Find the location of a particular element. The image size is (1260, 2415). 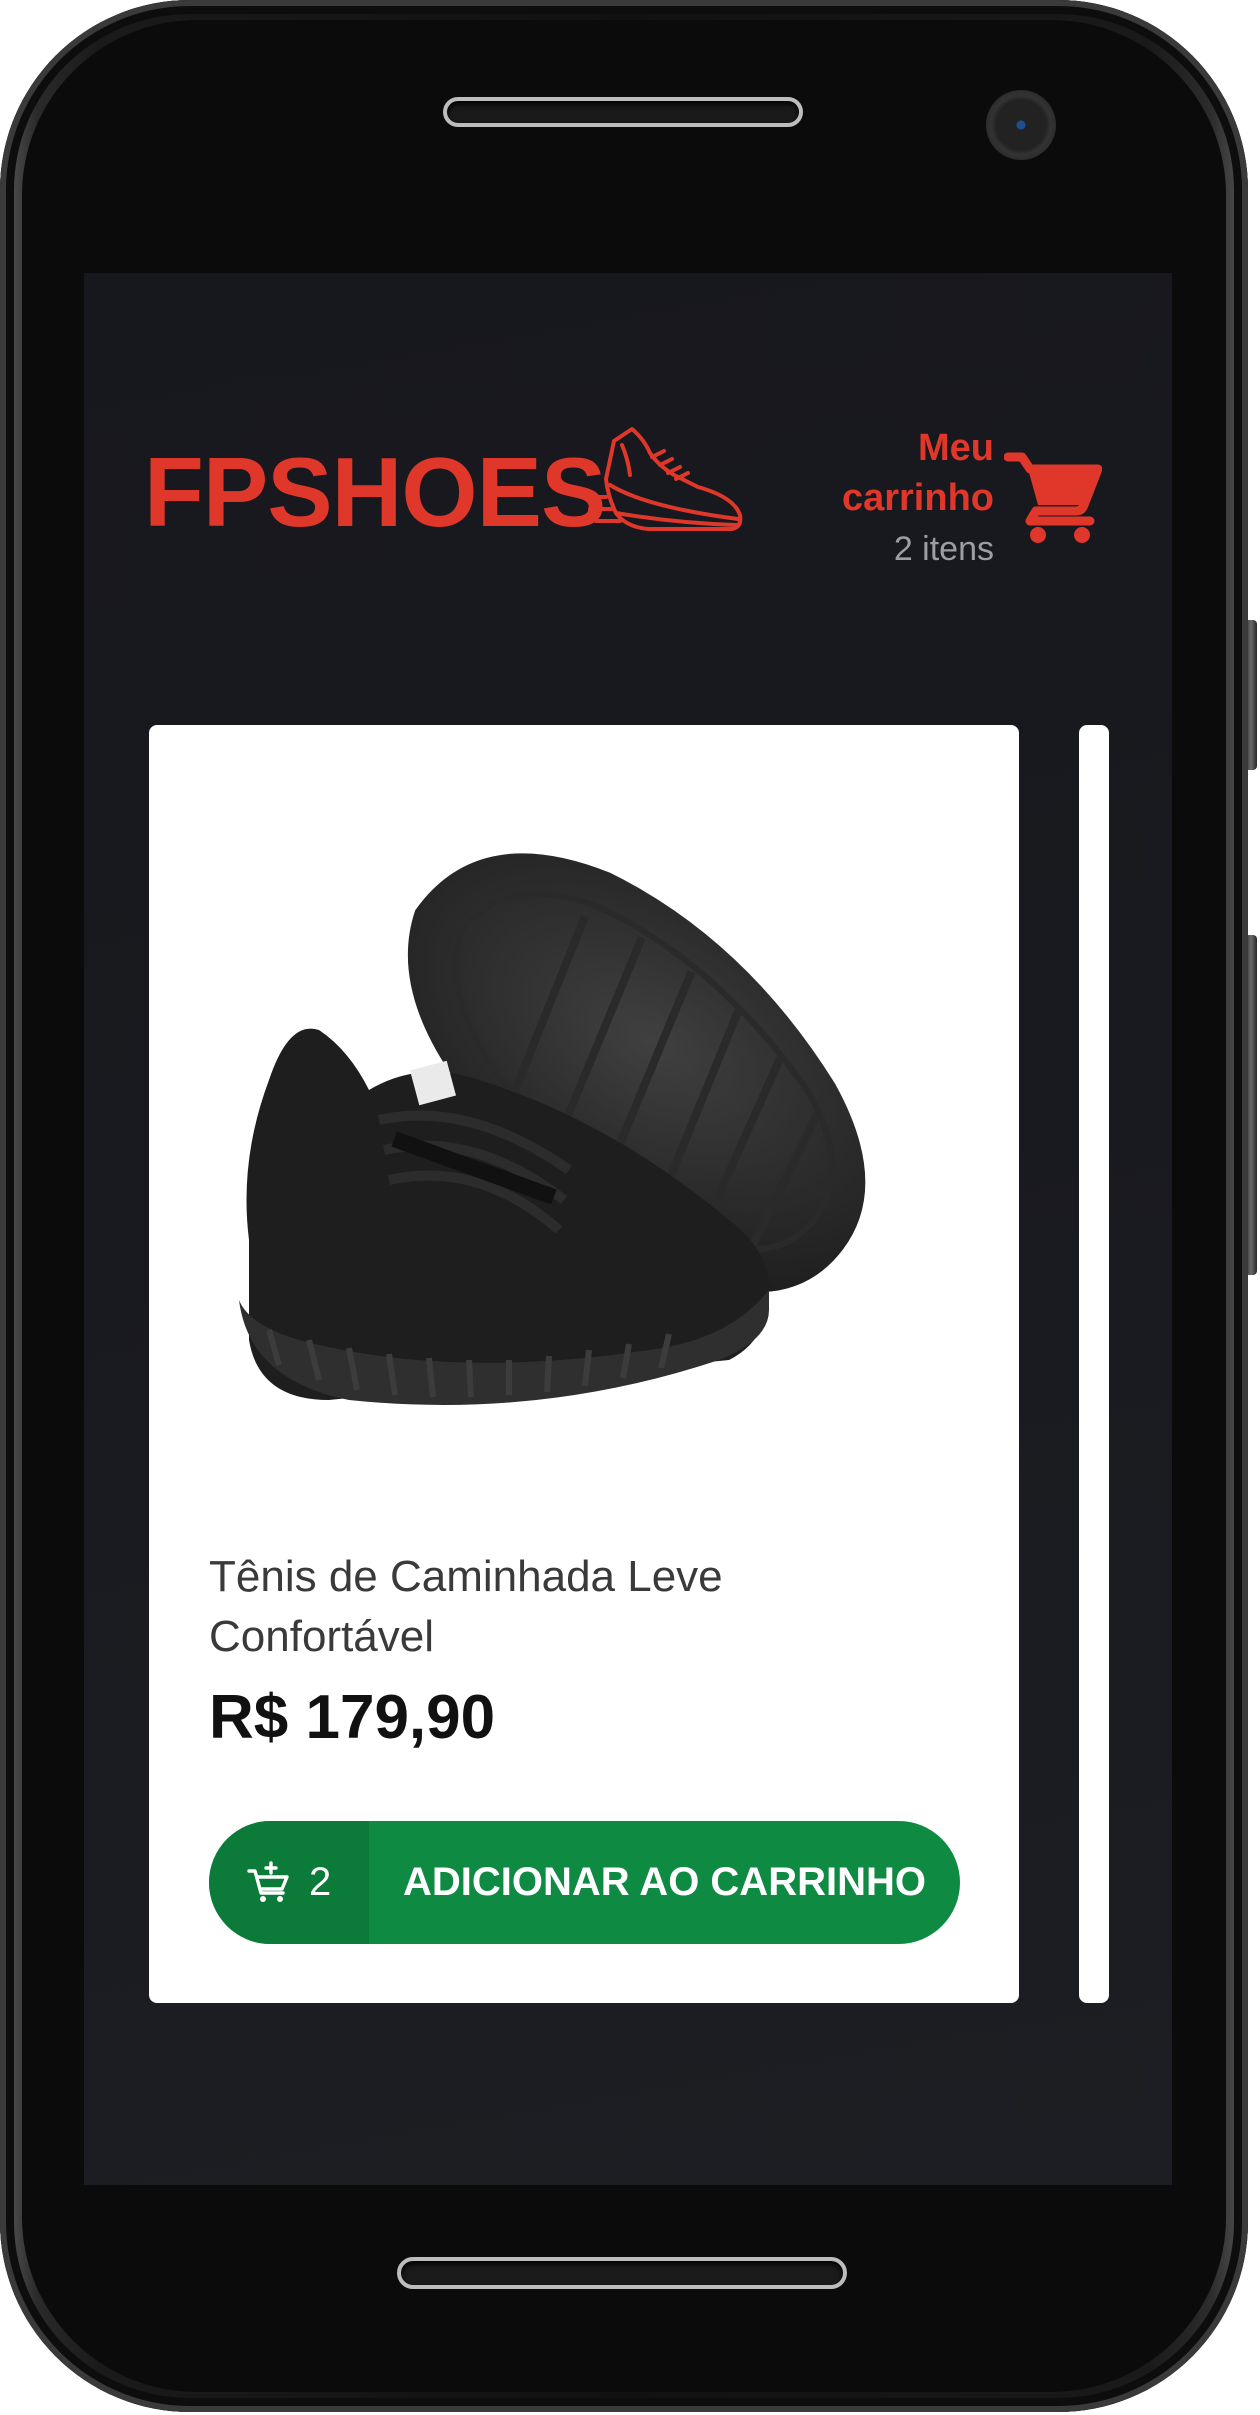

add-to-cart-button: 2 ADICIONAR AO CARRINHO is located at coordinates (584, 1882).